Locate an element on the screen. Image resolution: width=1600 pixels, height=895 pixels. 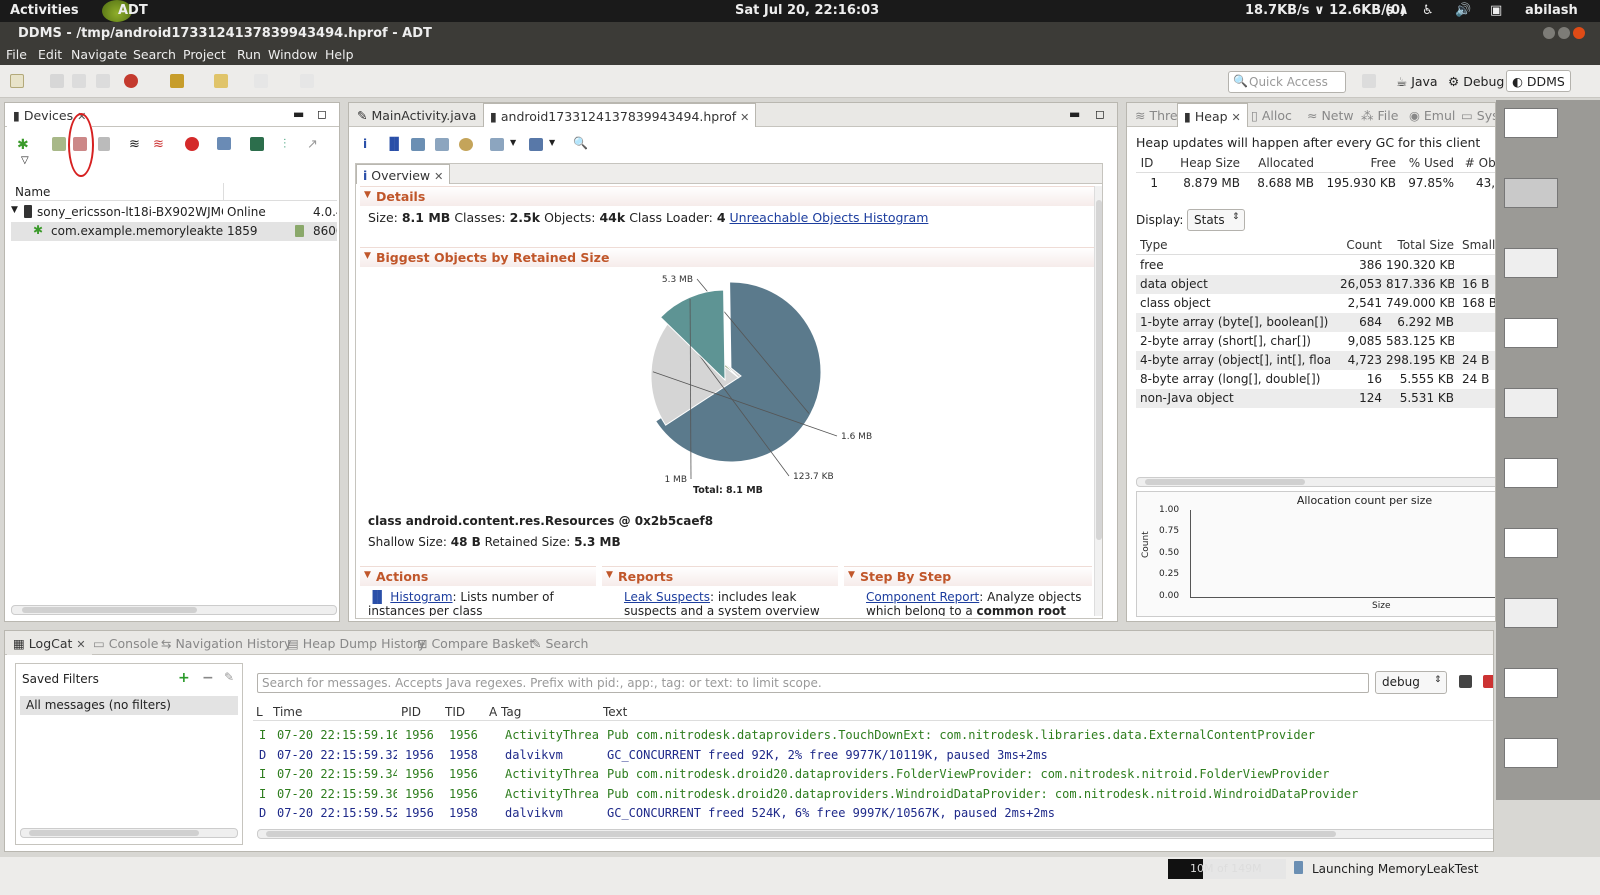
systrace-icon: ⫶ is located at coordinates (284, 144).